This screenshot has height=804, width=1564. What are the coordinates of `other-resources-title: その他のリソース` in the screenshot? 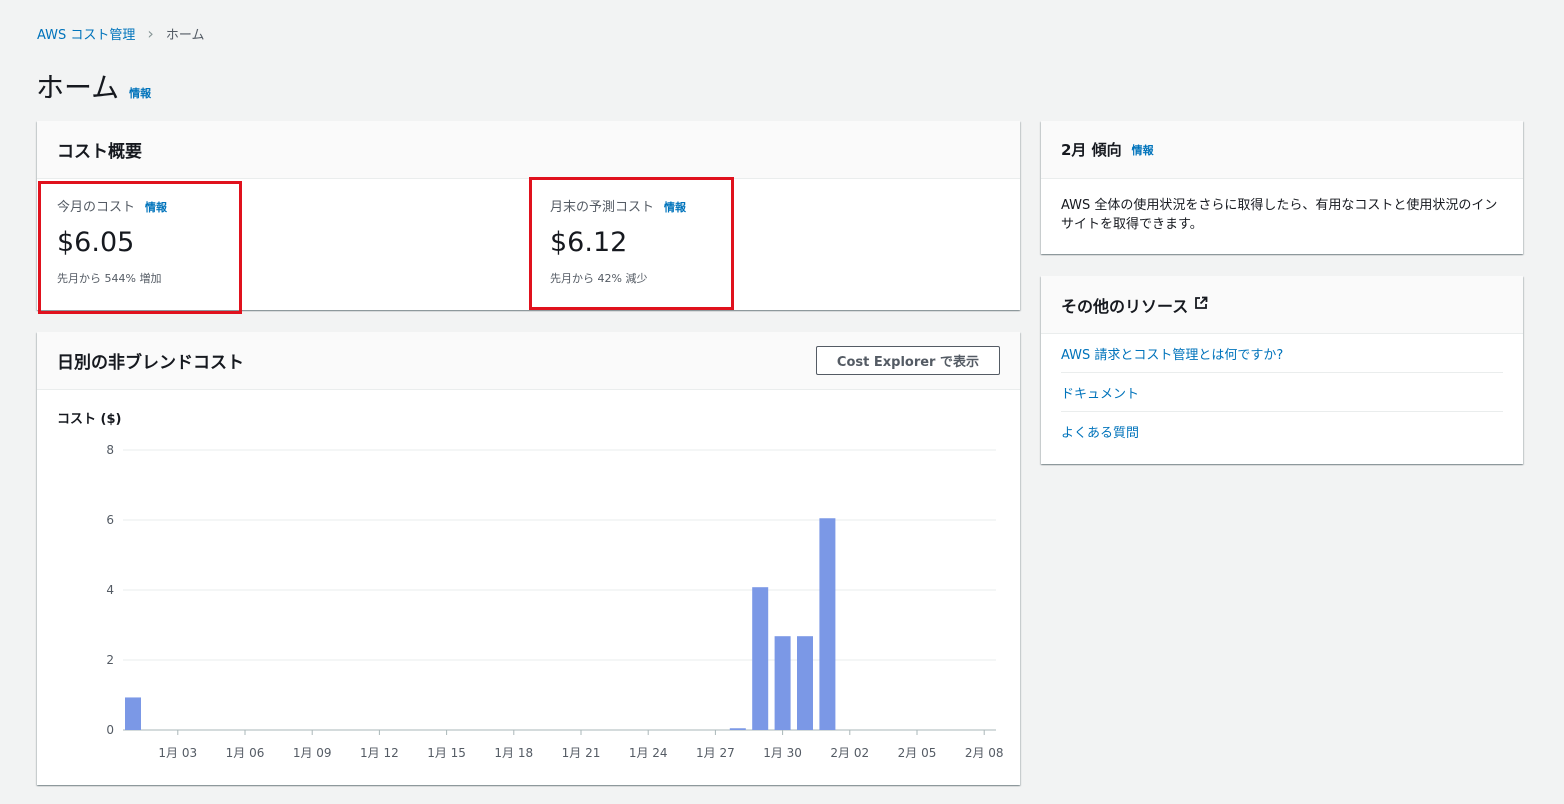 It's located at (1125, 306).